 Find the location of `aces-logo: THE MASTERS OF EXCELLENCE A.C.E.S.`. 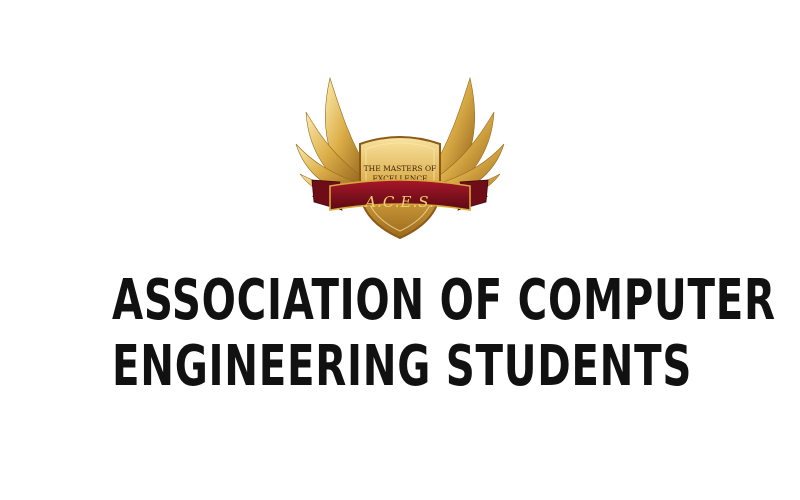

aces-logo: THE MASTERS OF EXCELLENCE A.C.E.S. is located at coordinates (400, 155).